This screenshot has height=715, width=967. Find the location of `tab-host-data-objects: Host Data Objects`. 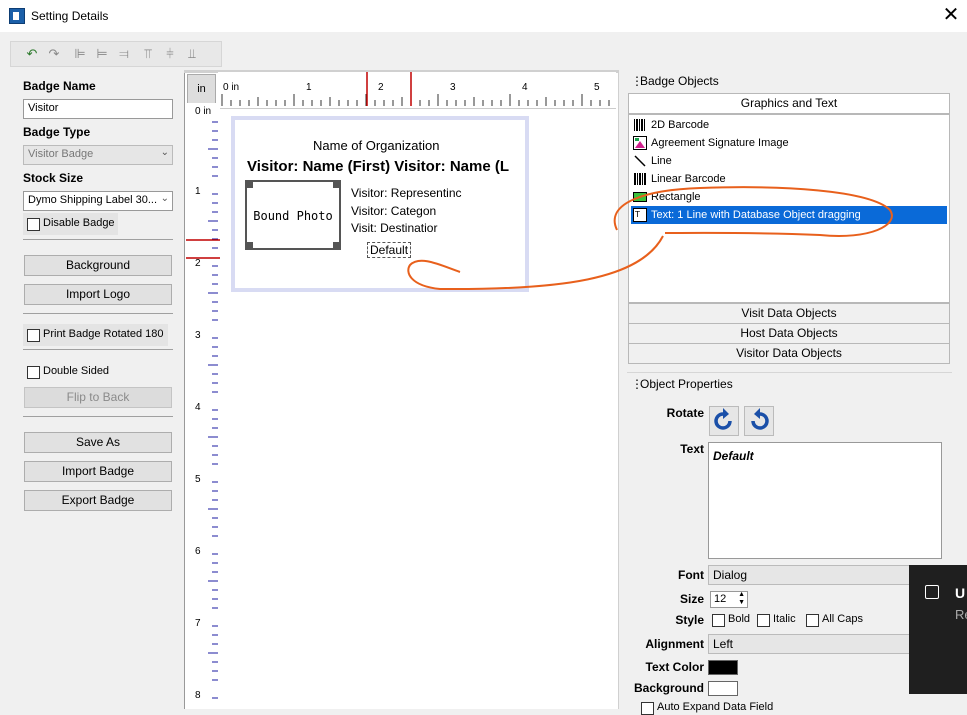

tab-host-data-objects: Host Data Objects is located at coordinates (789, 333).